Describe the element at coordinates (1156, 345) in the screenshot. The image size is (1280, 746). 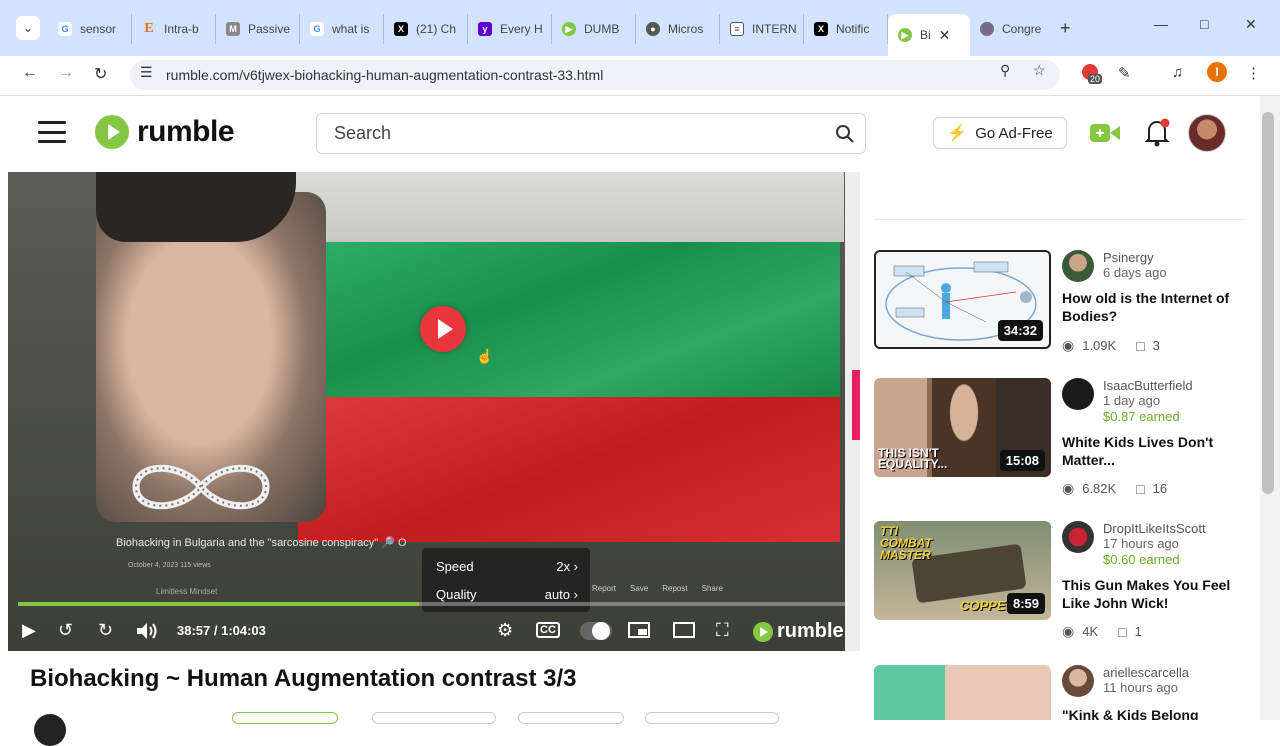
I see `comment-count: 3` at that location.